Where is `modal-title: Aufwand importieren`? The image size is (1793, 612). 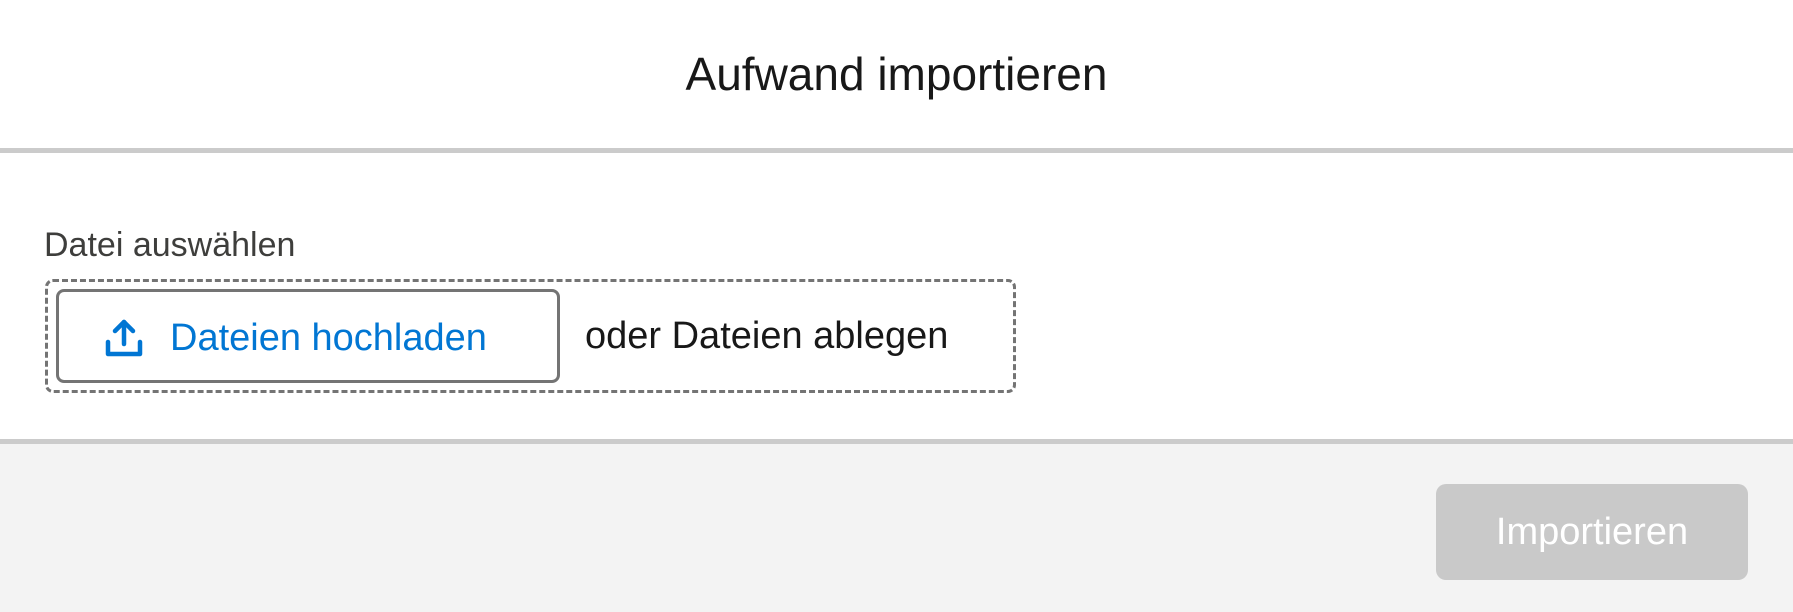 modal-title: Aufwand importieren is located at coordinates (896, 74).